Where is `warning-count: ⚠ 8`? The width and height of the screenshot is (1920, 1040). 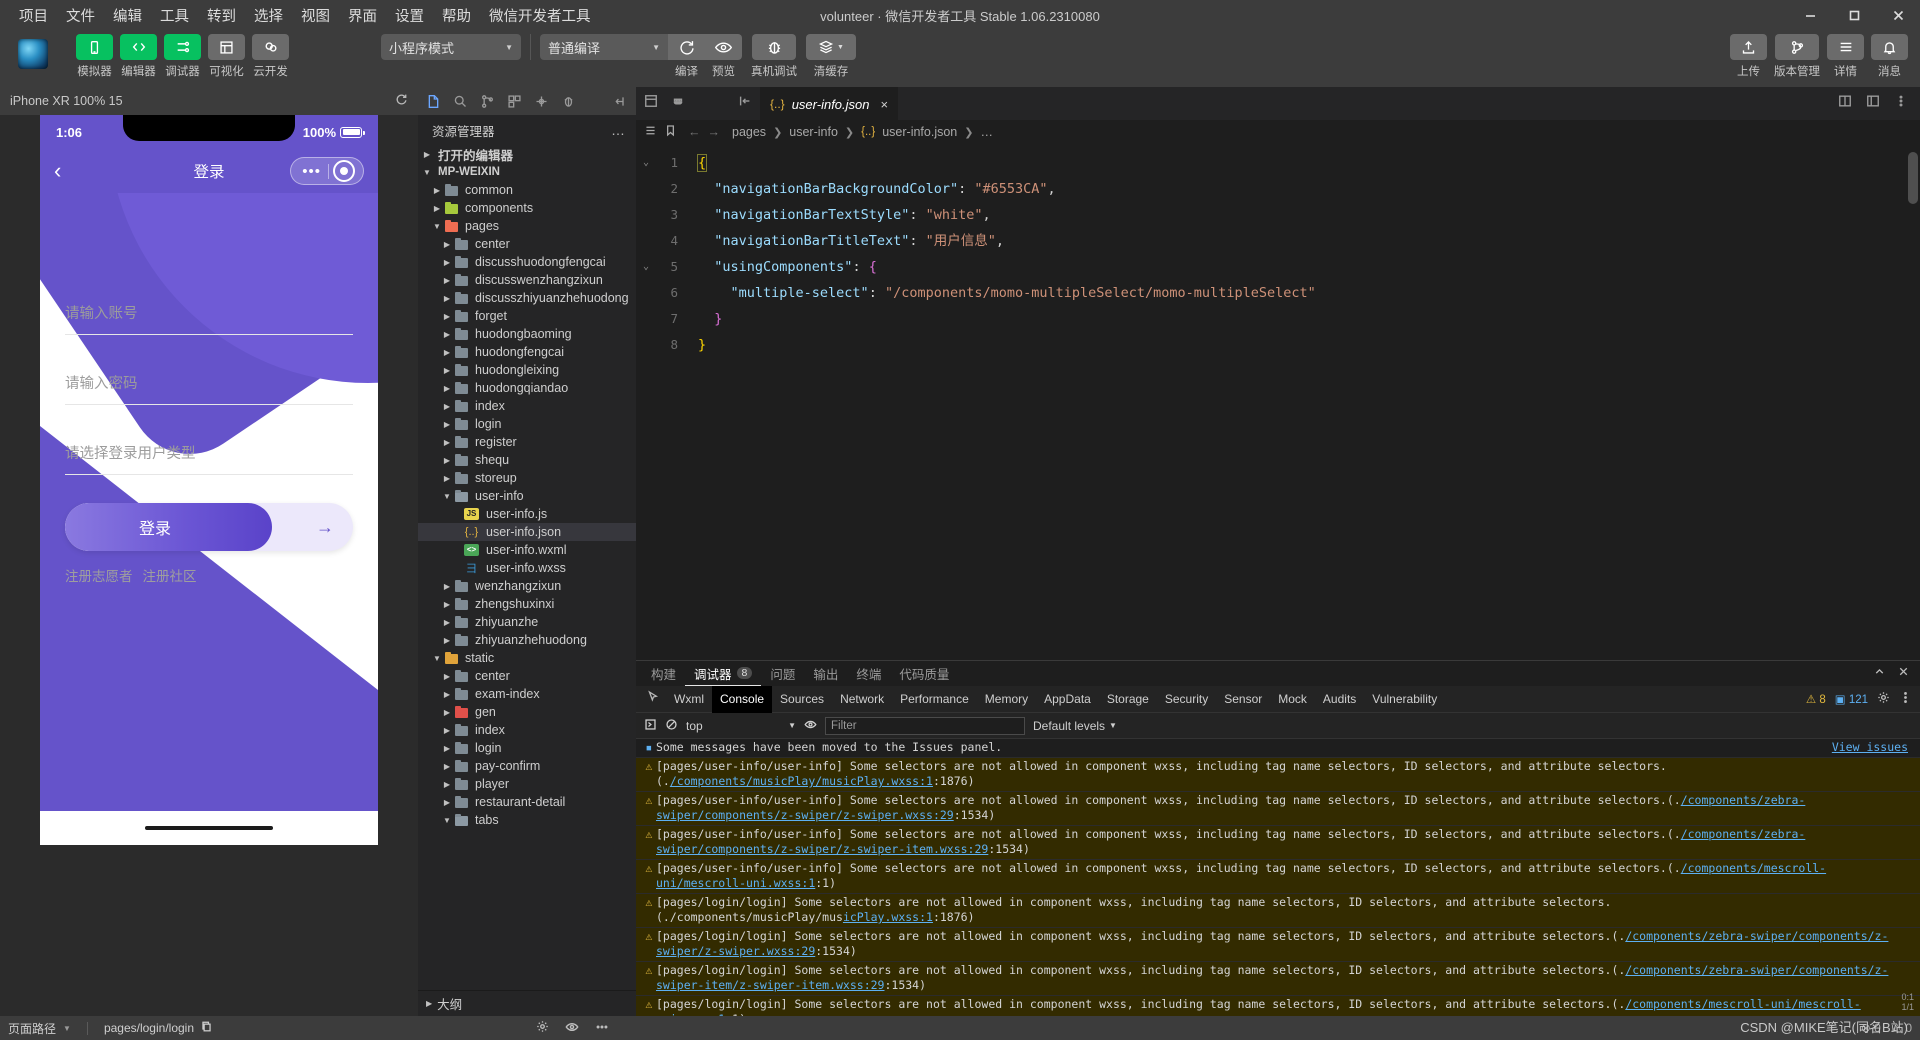 warning-count: ⚠ 8 is located at coordinates (1816, 699).